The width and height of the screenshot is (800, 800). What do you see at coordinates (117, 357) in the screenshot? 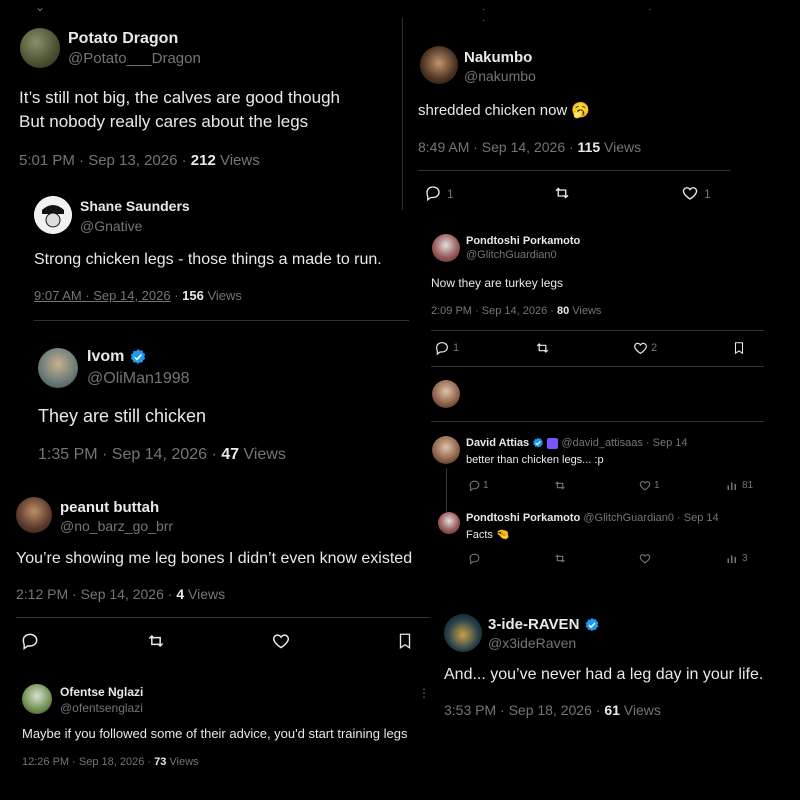
I see `author-name: Ivom` at bounding box center [117, 357].